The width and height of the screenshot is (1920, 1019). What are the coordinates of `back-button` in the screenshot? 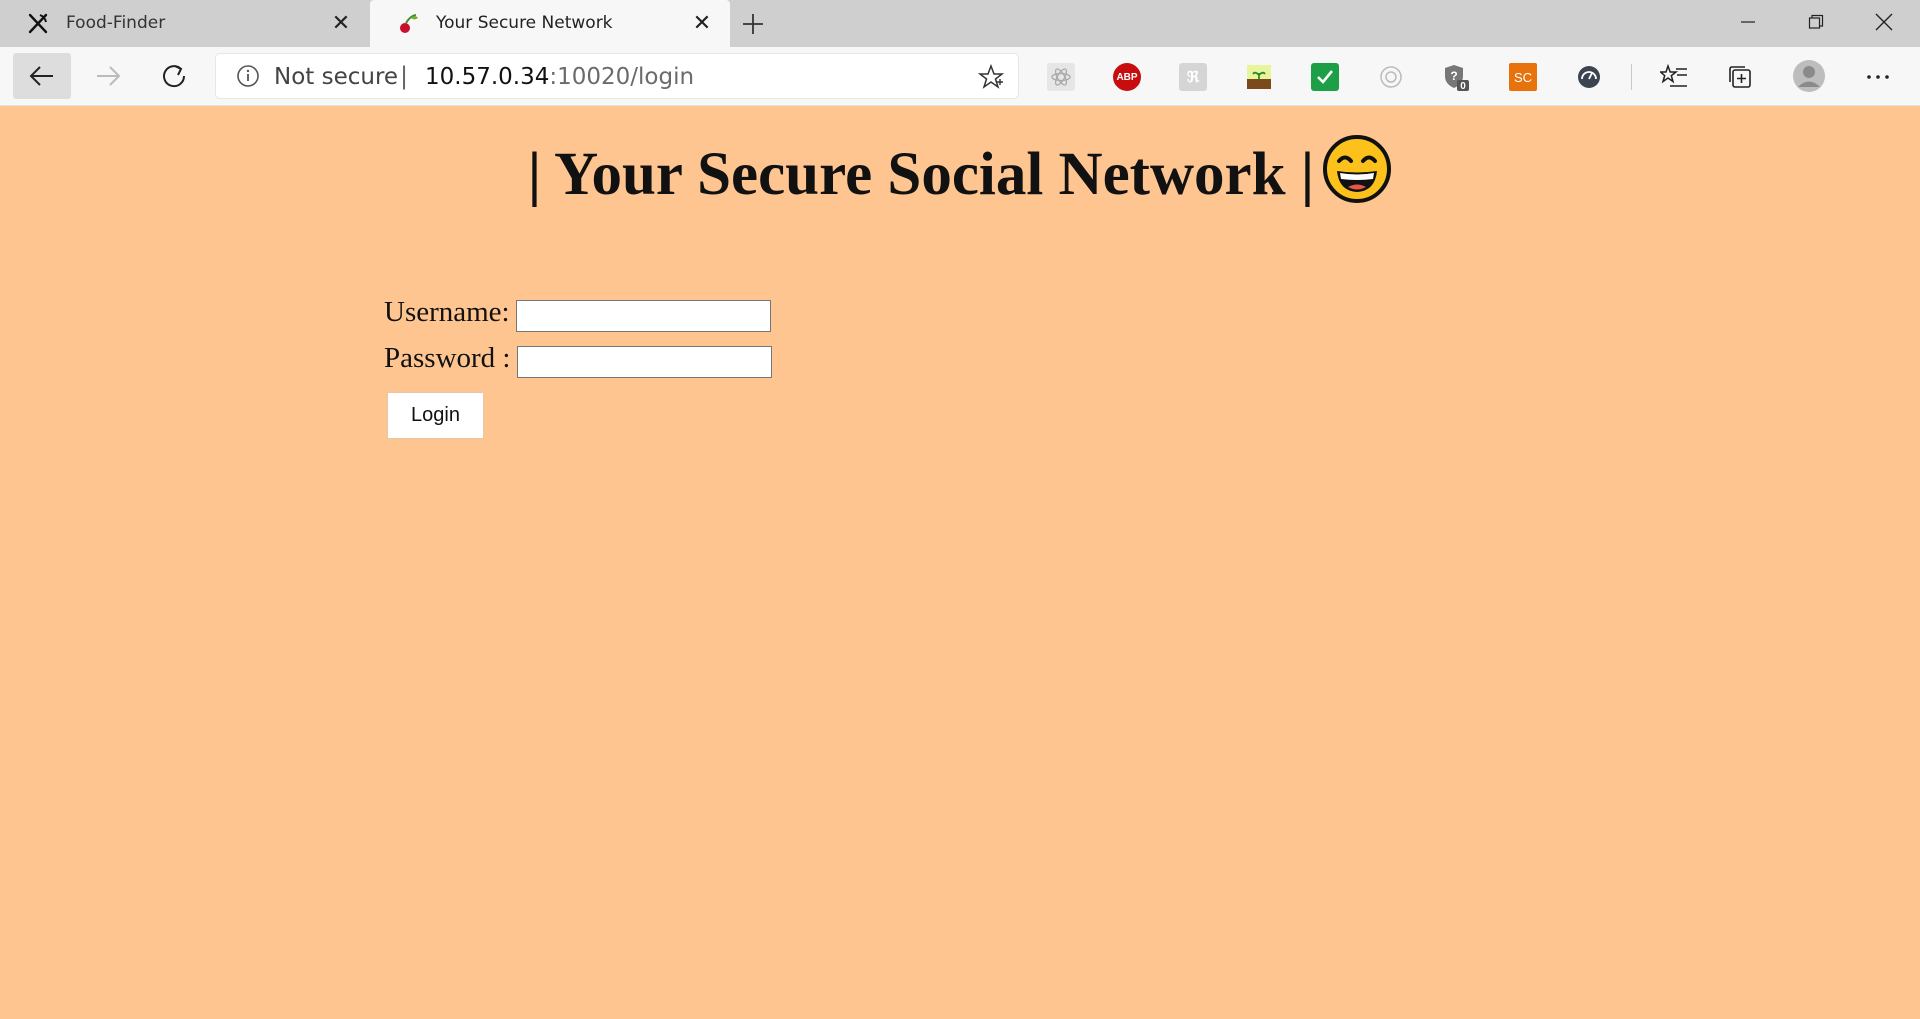 It's located at (42, 76).